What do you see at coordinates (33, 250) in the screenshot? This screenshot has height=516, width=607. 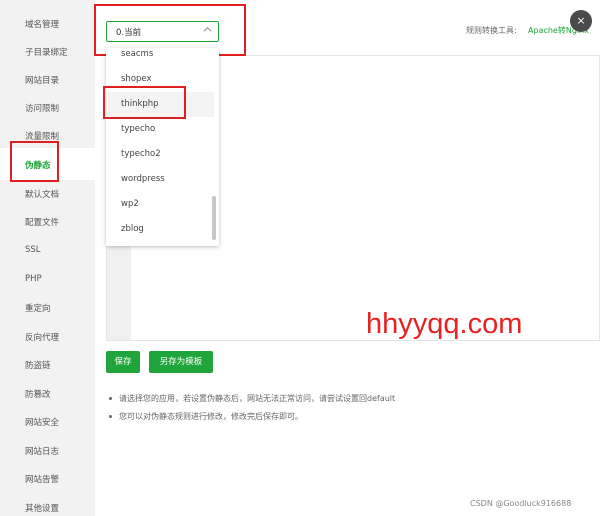 I see `sidebar-item-ssl: SSL` at bounding box center [33, 250].